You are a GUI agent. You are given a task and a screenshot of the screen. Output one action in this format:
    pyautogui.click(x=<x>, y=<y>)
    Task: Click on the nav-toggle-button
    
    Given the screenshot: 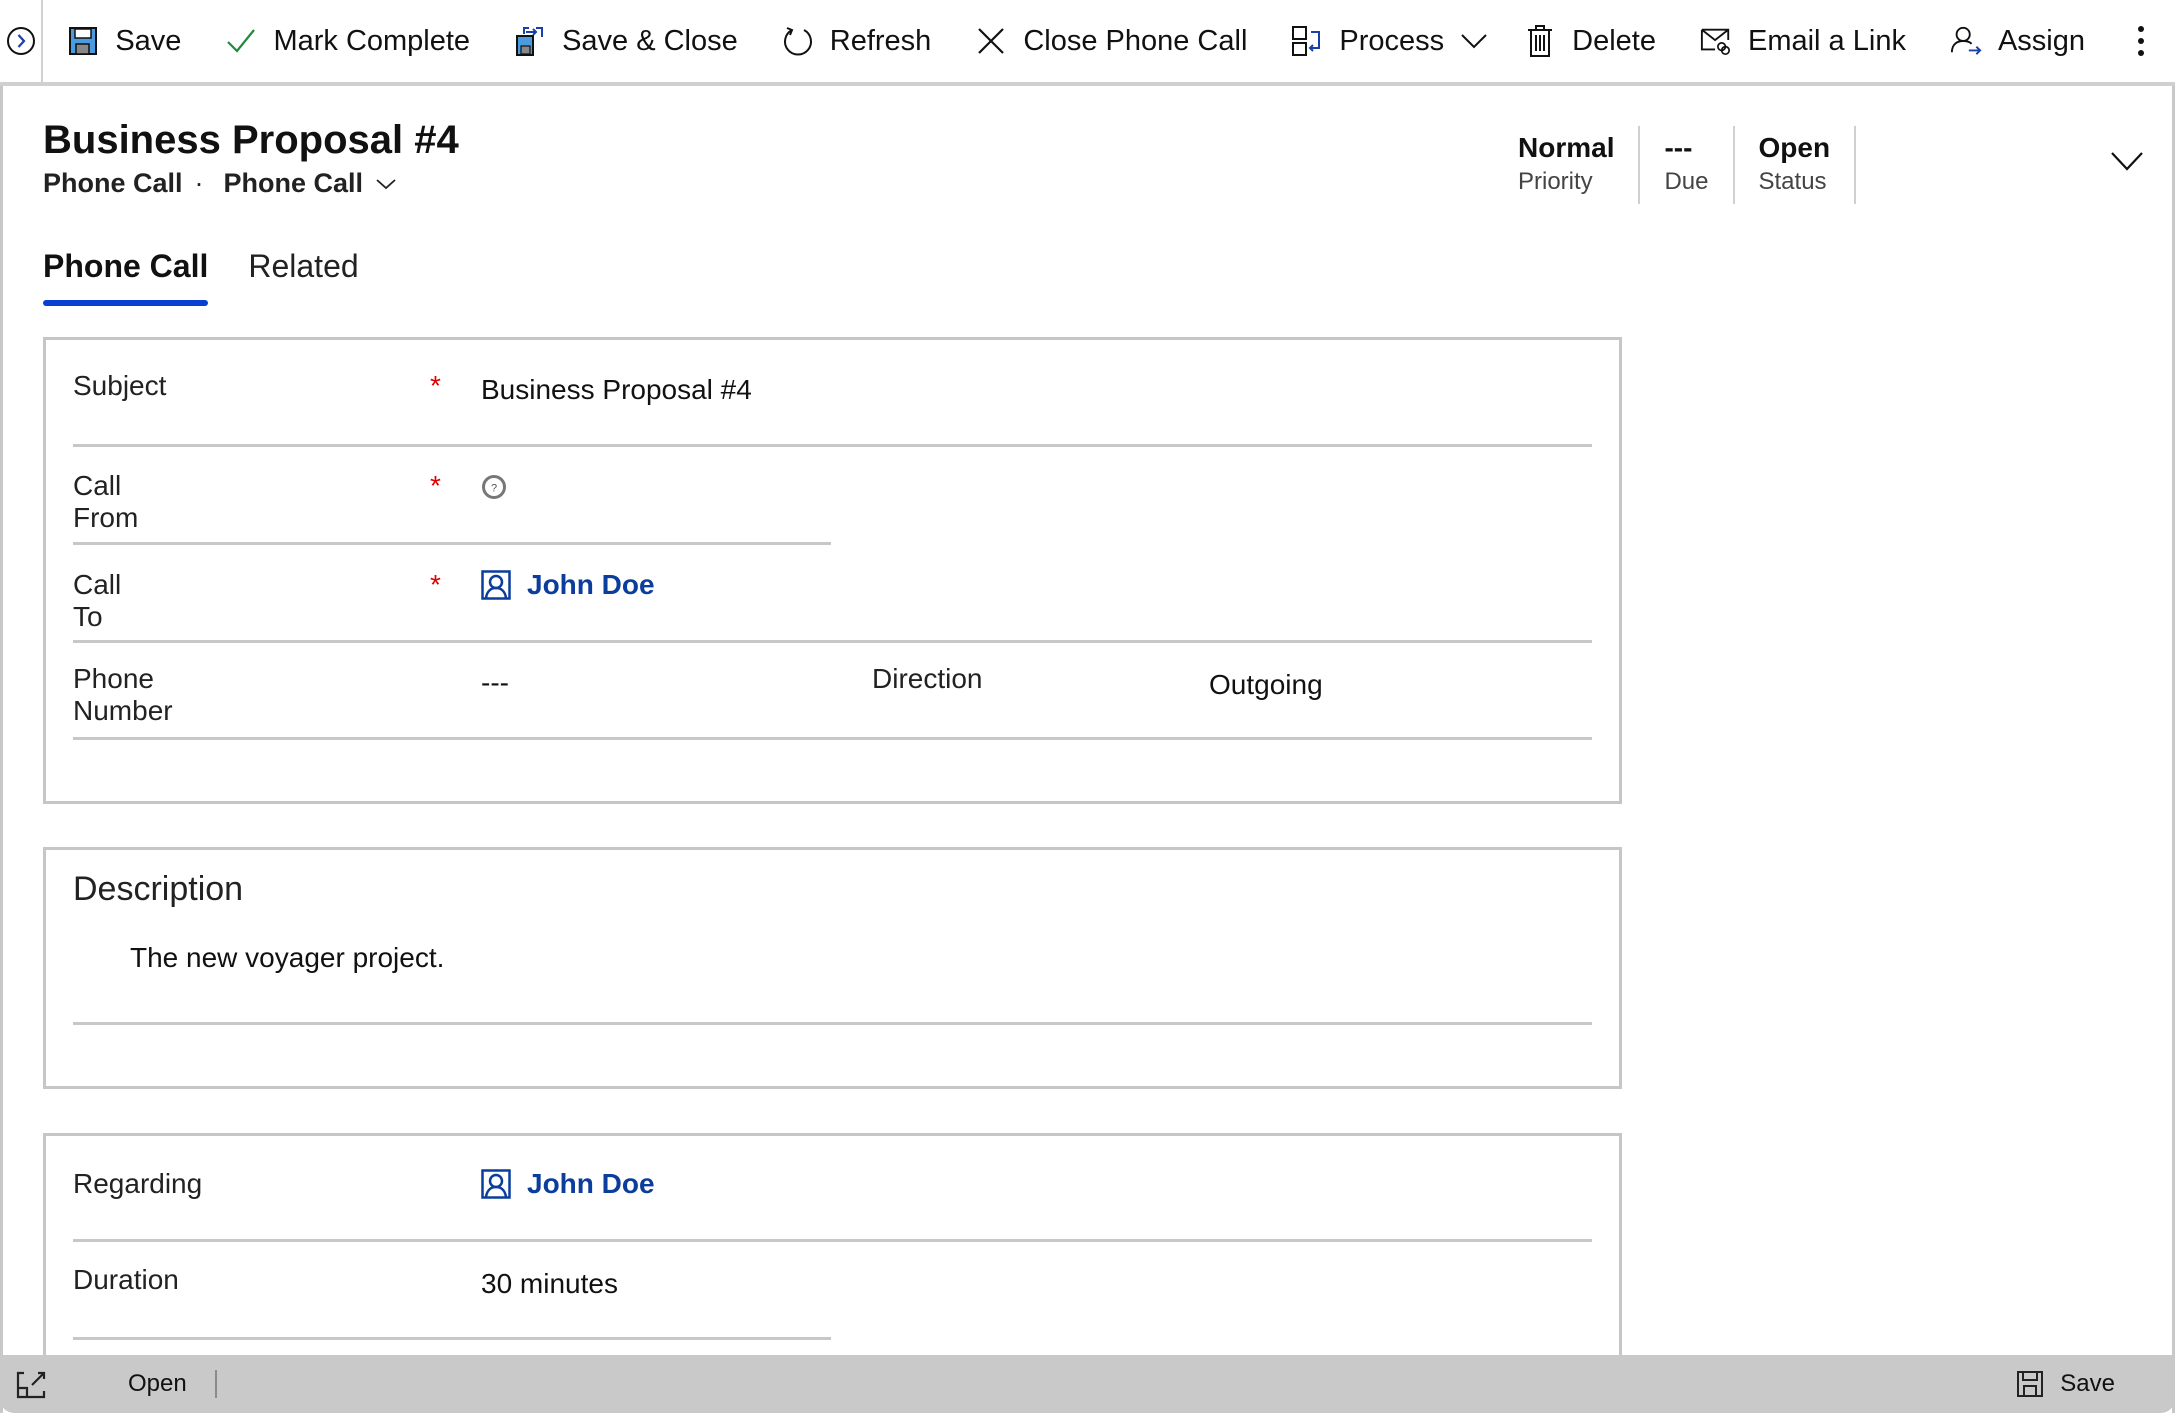 What is the action you would take?
    pyautogui.click(x=22, y=41)
    